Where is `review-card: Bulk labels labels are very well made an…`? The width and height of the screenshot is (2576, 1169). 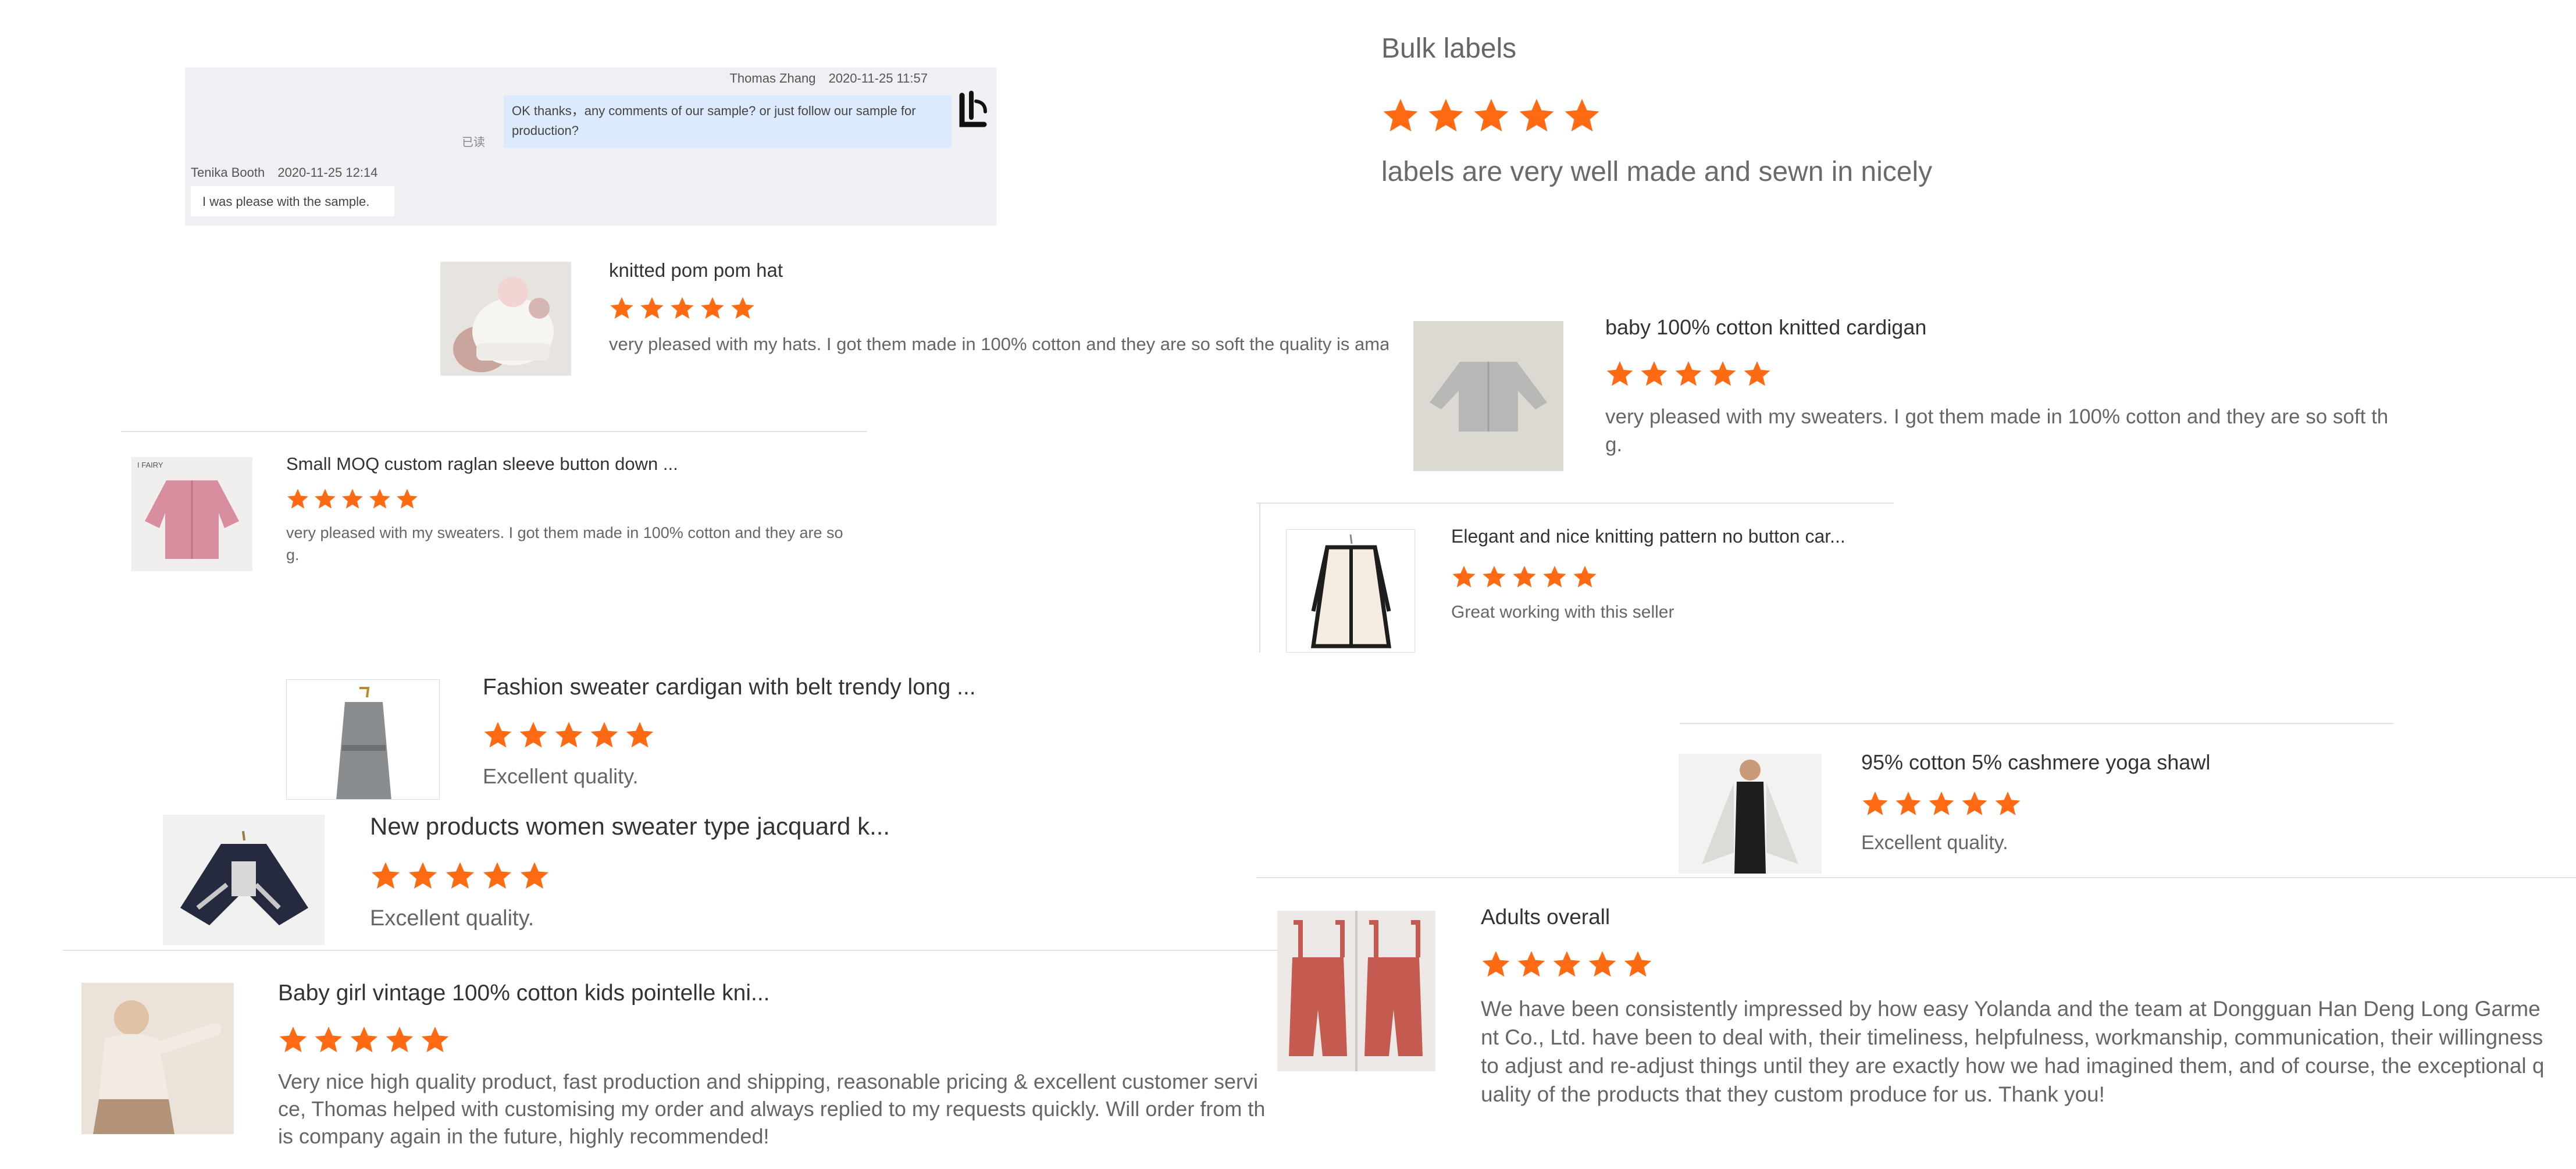
review-card: Bulk labels labels are very well made an… is located at coordinates (1730, 96).